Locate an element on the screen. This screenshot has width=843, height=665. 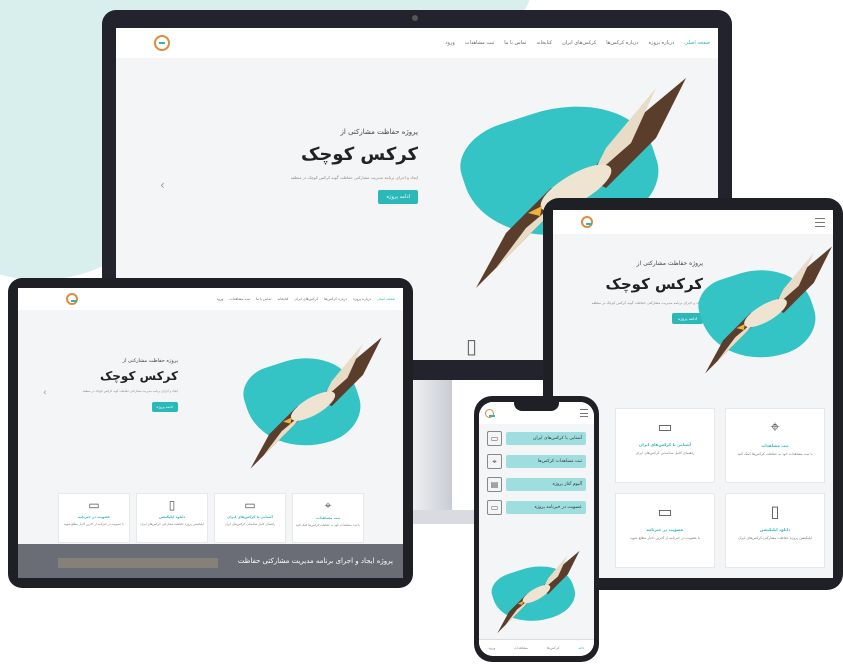
phone-menu-item: ثبت مشاهدات کرکس‌ها ⌖ is located at coordinates (536, 461).